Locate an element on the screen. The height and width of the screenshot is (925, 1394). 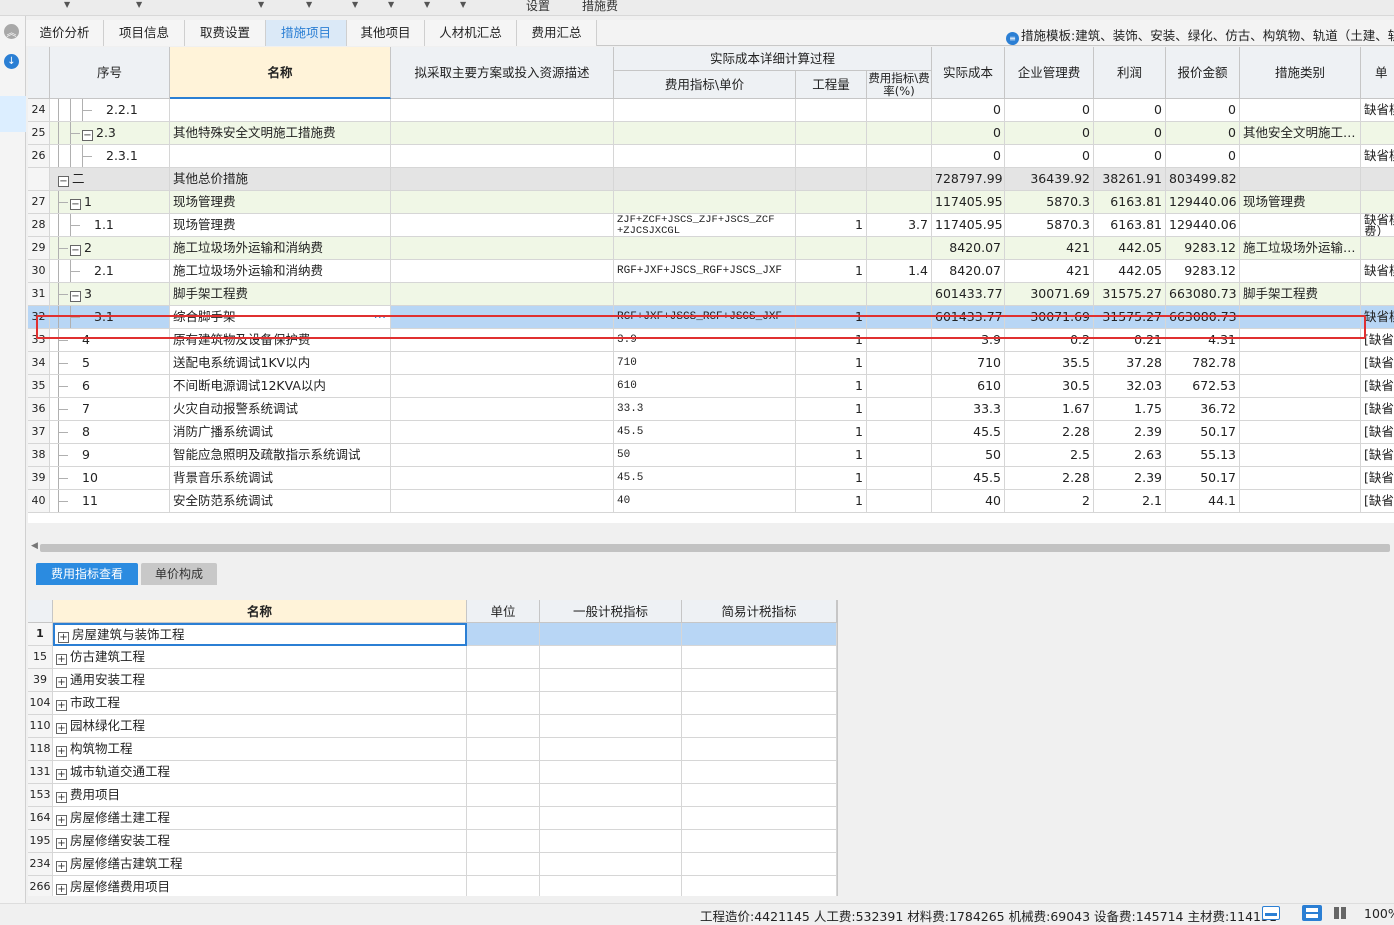
cell-formula: 50 is located at coordinates (705, 455).